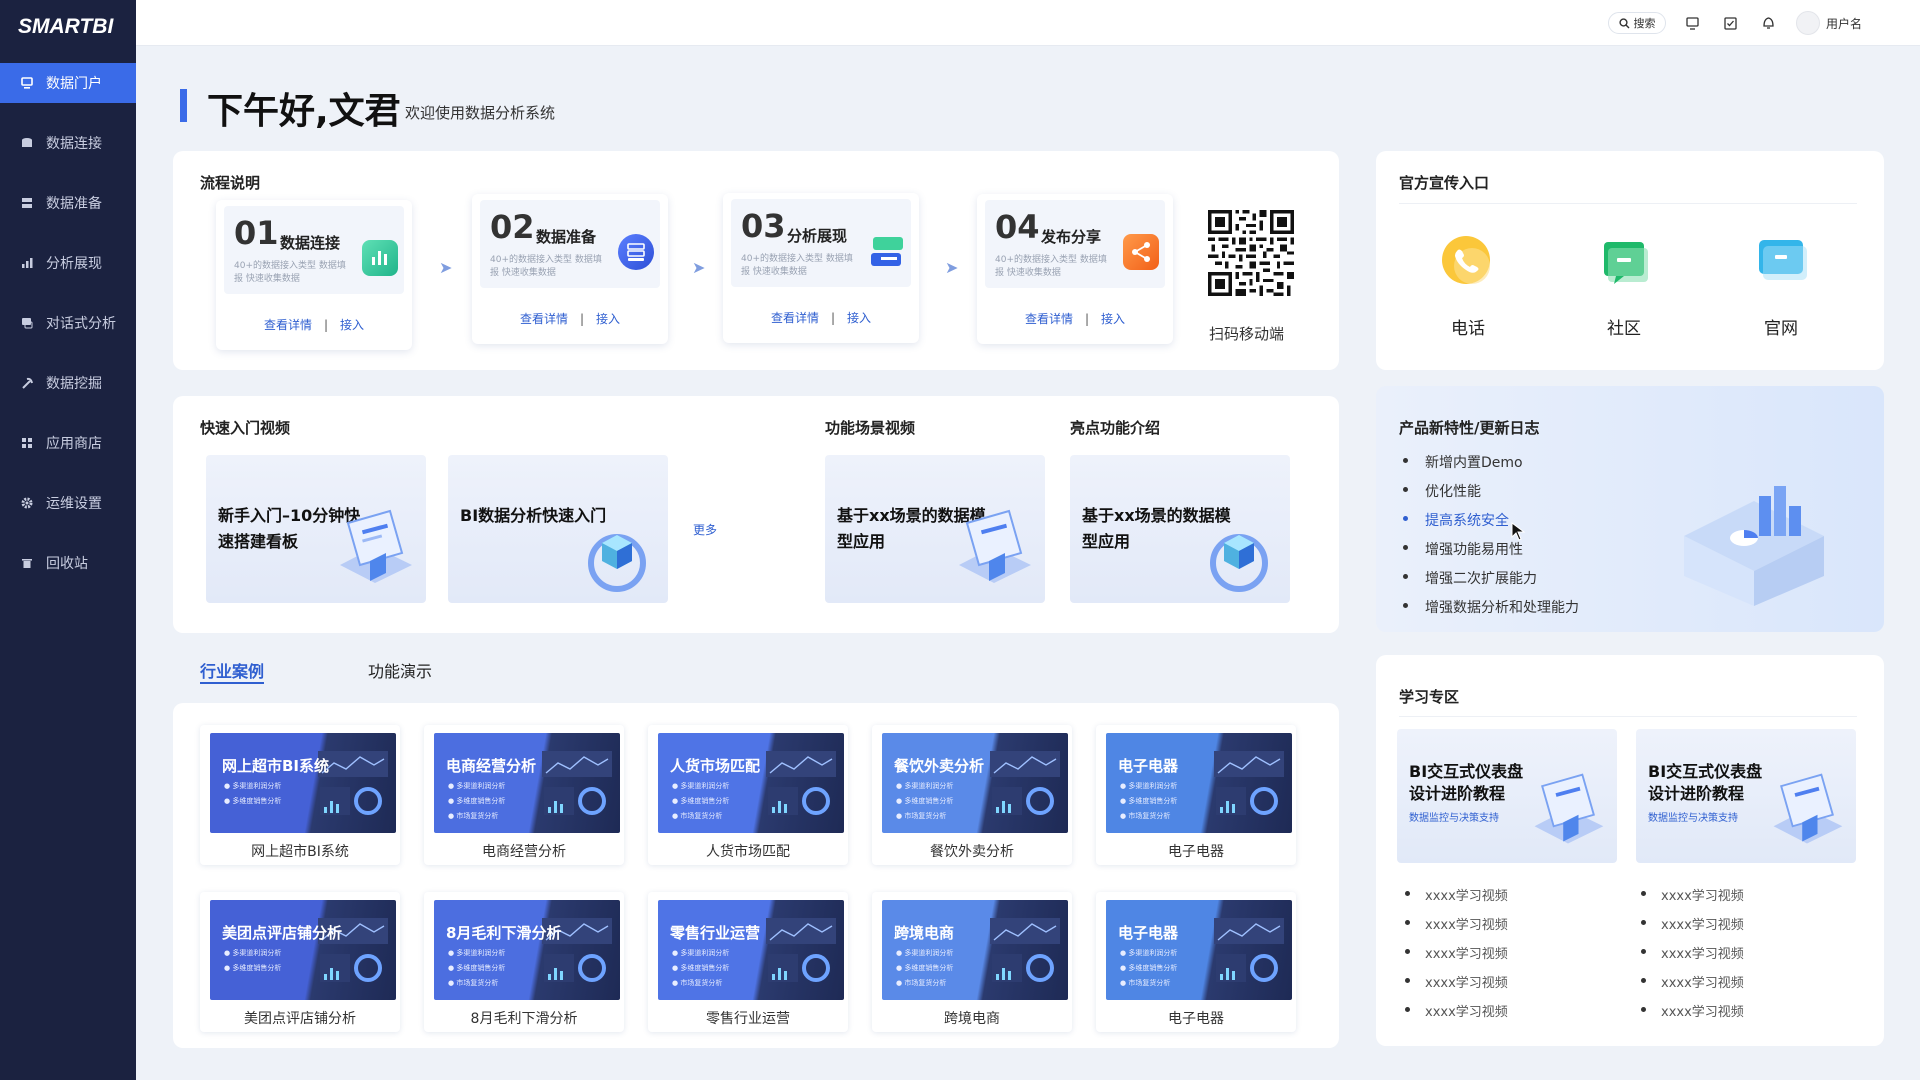  I want to click on website-icon, so click(1783, 260).